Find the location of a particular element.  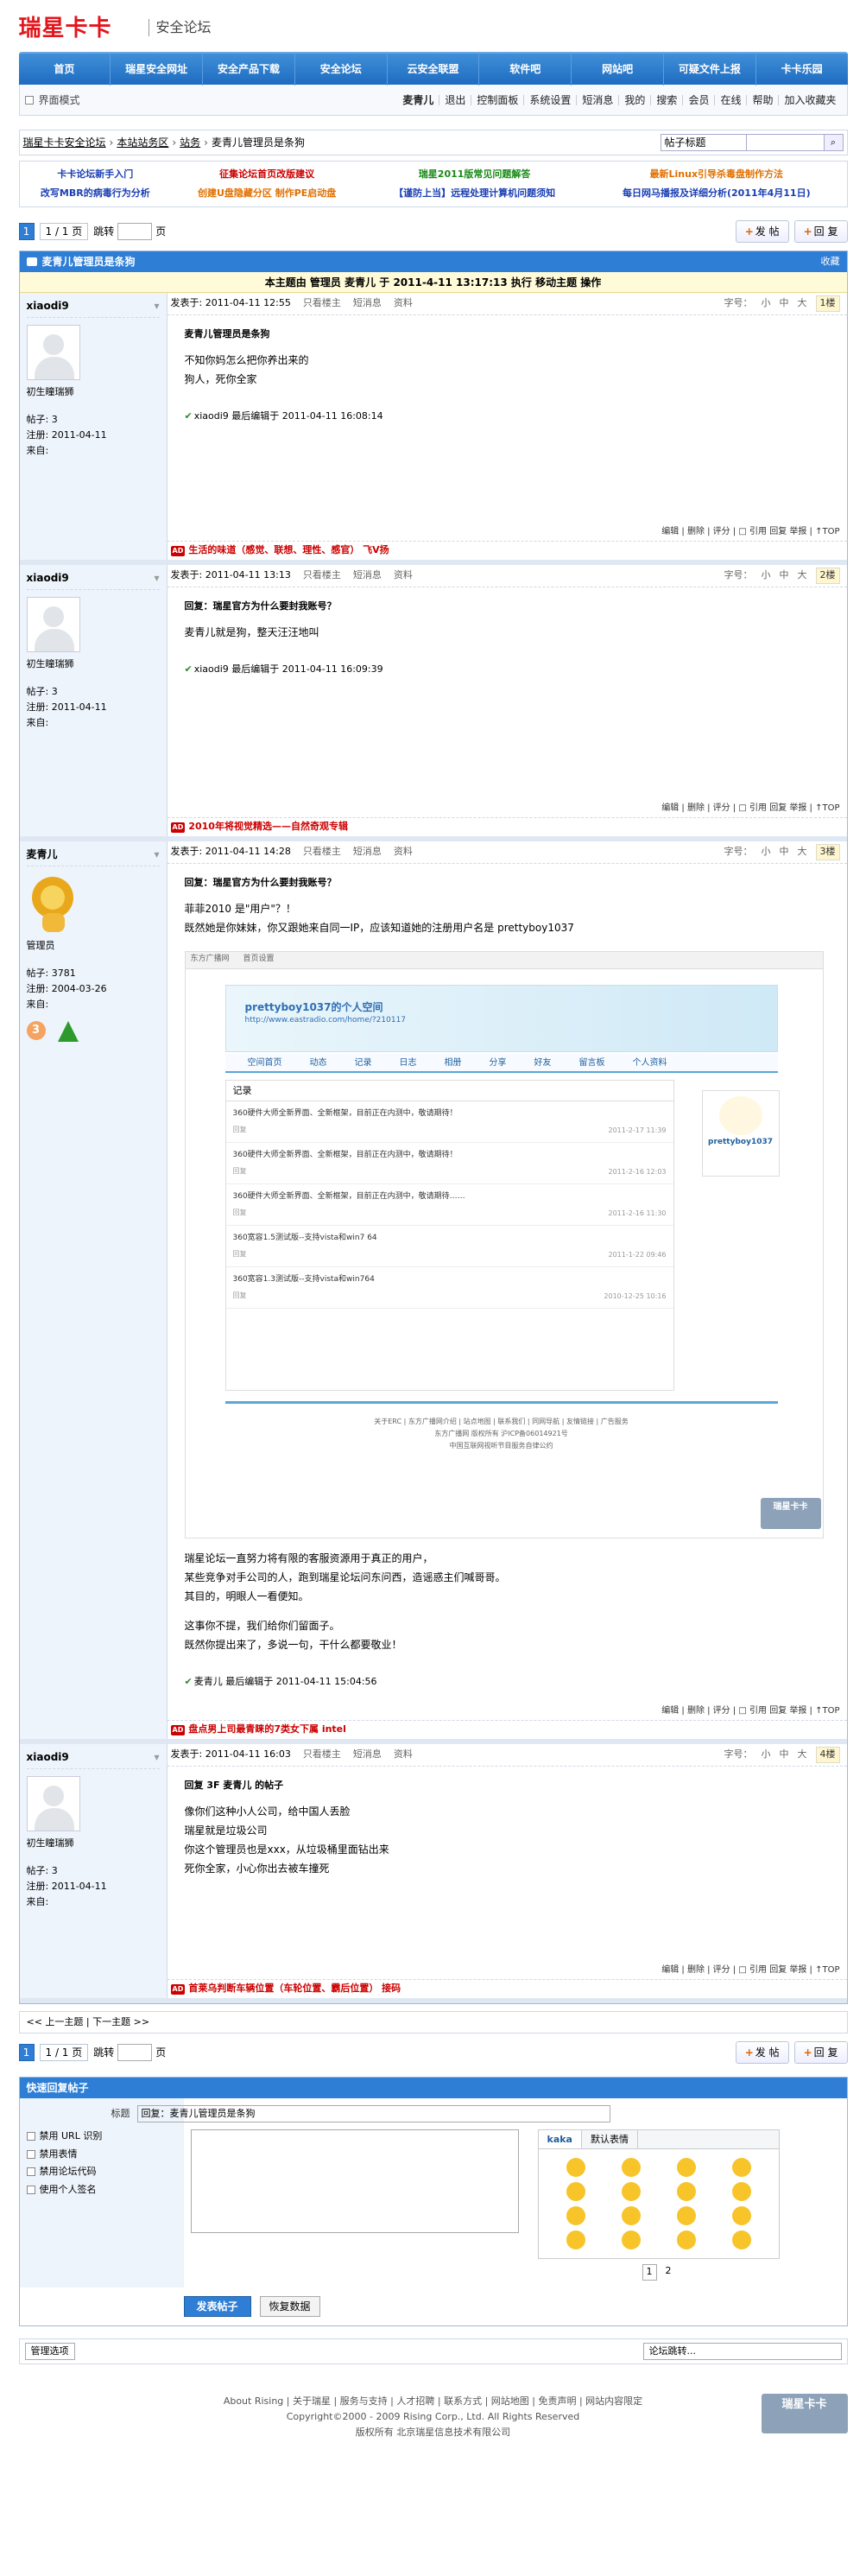

user-link: 我的 is located at coordinates (635, 99).